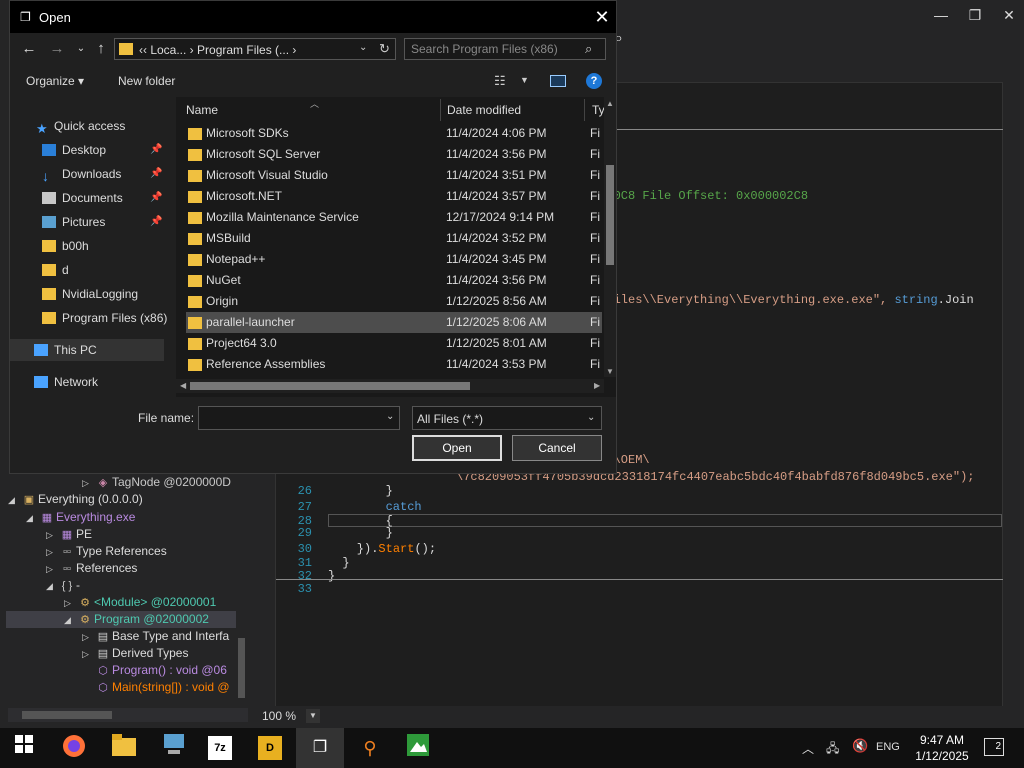 This screenshot has height=768, width=1024. What do you see at coordinates (69, 534) in the screenshot?
I see `tree-node: ▷ ▦ PE` at bounding box center [69, 534].